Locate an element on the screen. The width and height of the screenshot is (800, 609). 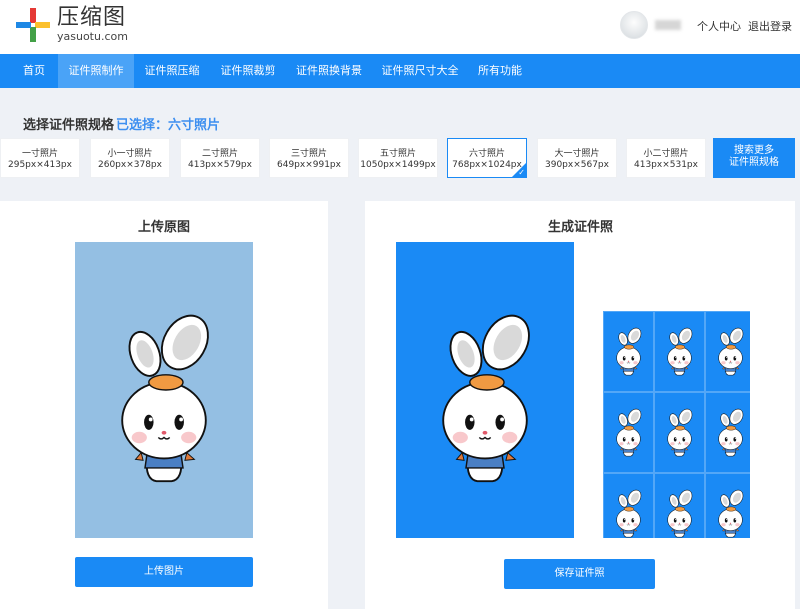
logo-text: 压缩图 yasuotu.com is located at coordinates (92, 24).